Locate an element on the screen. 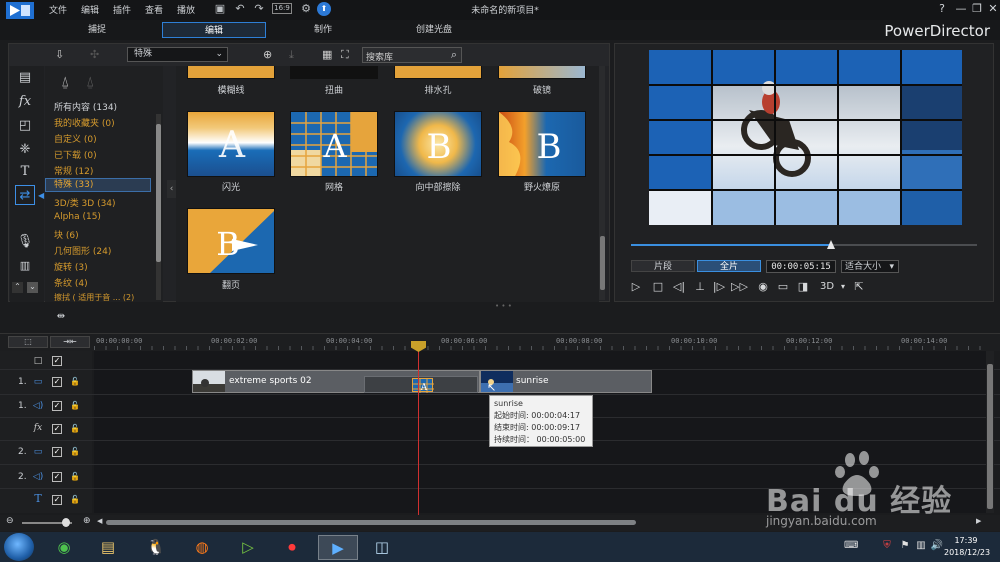 This screenshot has height=562, width=1000. settings-gear-icon: ⚙ is located at coordinates (306, 9).